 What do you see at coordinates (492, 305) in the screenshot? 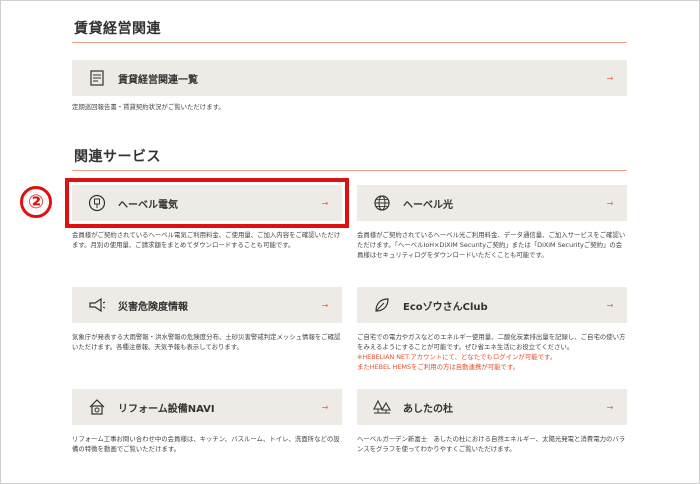
I see `eco-zousan-club-card: EcoゾウさんClub →` at bounding box center [492, 305].